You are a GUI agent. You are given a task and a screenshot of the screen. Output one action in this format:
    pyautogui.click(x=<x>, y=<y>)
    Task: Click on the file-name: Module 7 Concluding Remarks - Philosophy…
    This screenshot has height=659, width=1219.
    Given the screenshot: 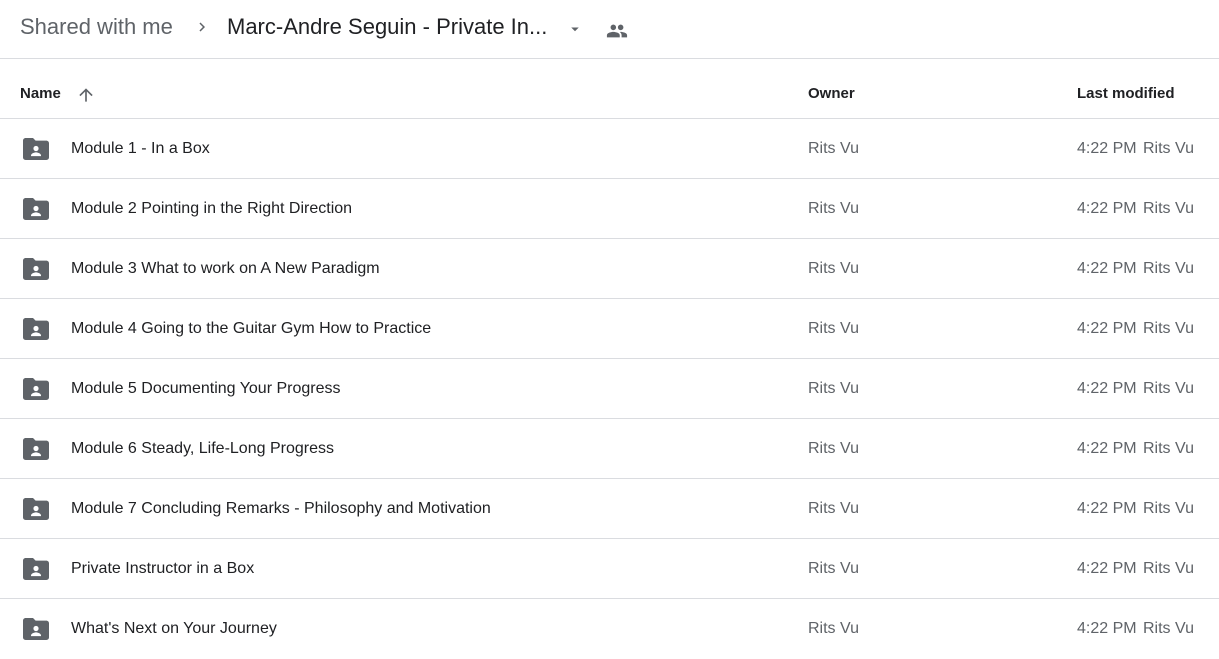 What is the action you would take?
    pyautogui.click(x=281, y=508)
    